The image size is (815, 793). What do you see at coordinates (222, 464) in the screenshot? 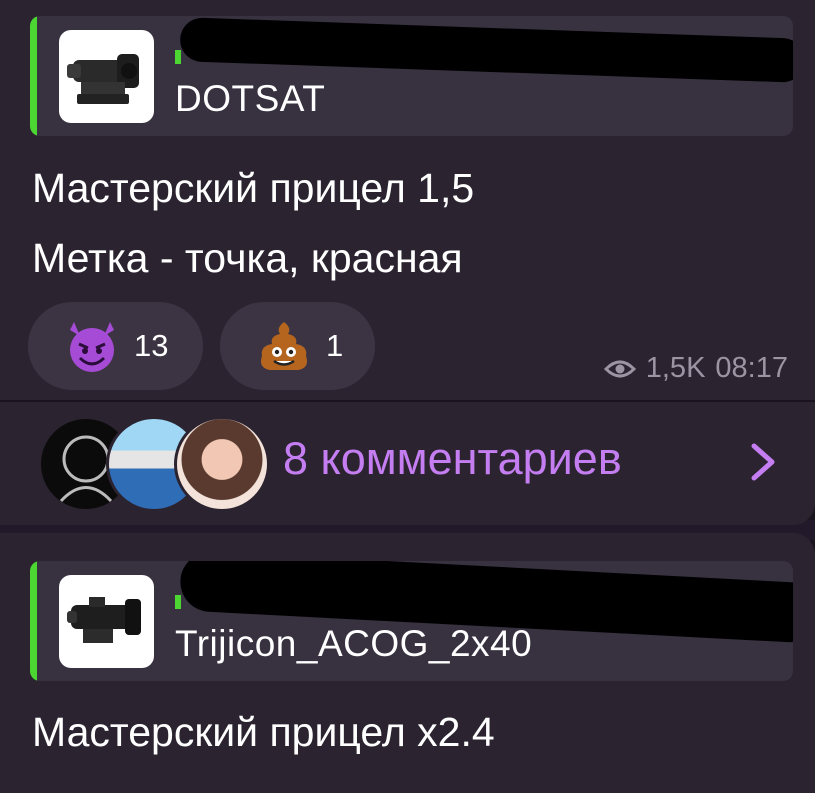
I see `avatar` at bounding box center [222, 464].